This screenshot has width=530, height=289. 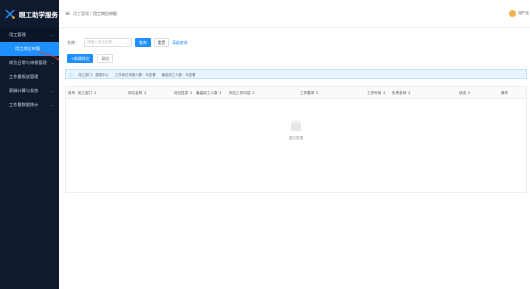 I want to click on breadcrumb-current: 用工岗位申报, so click(x=104, y=13).